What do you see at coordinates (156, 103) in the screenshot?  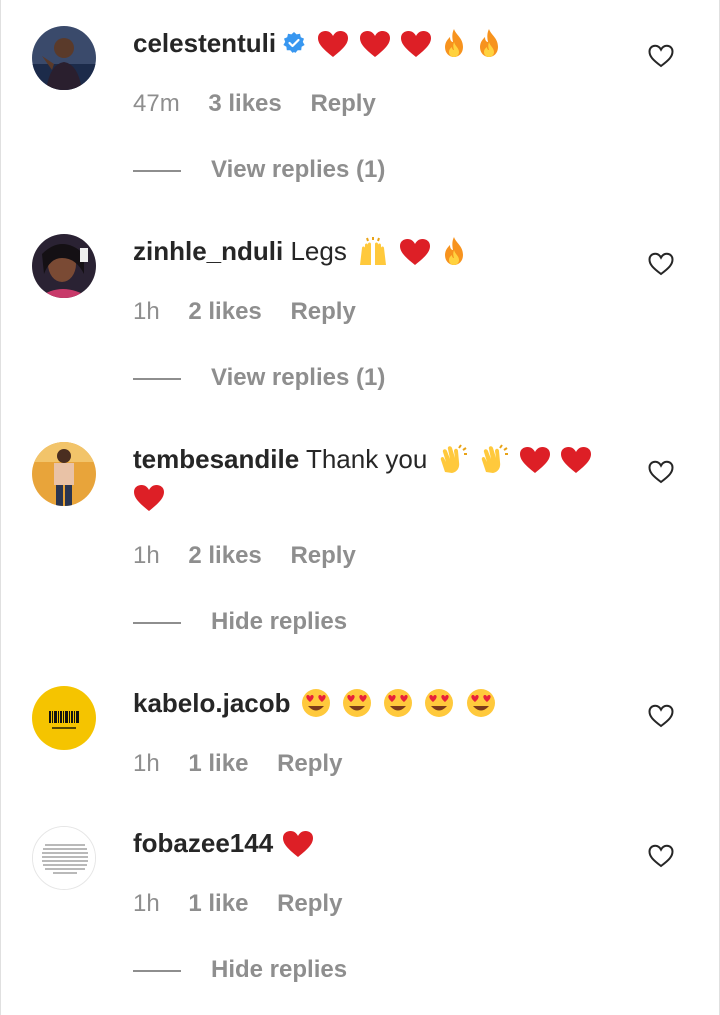 I see `comment-time: 47m` at bounding box center [156, 103].